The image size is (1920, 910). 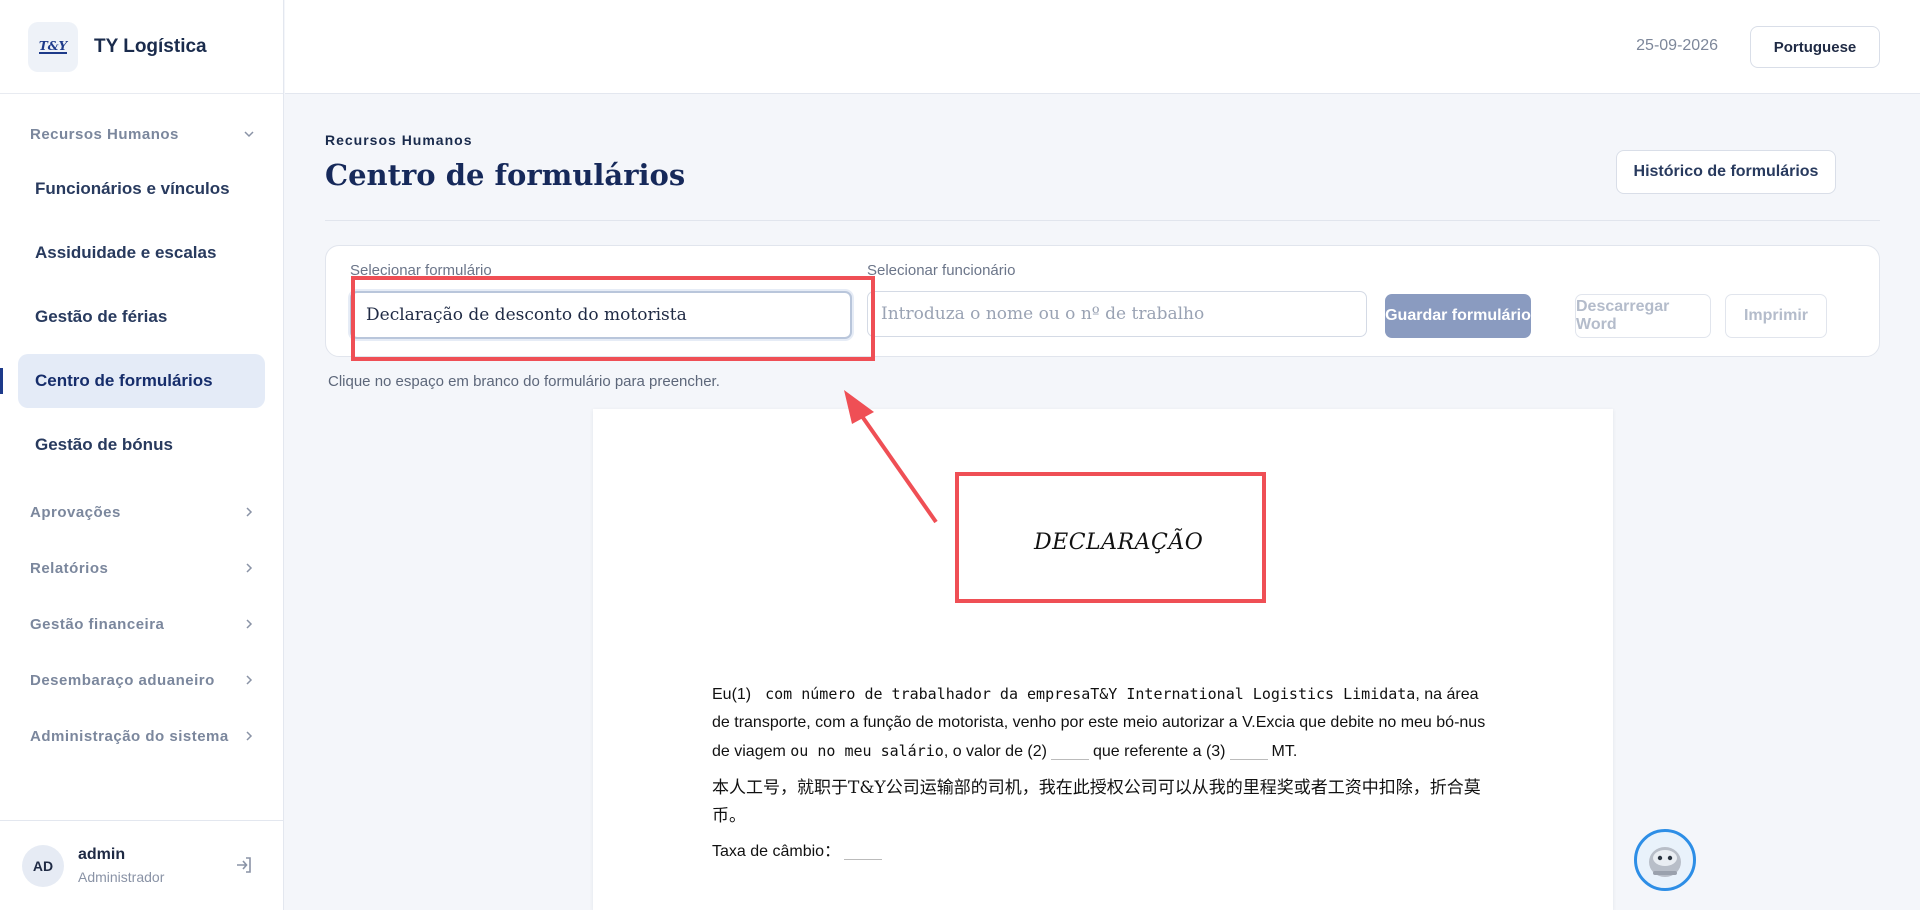 I want to click on annotation-arrow-icon, so click(x=891, y=457).